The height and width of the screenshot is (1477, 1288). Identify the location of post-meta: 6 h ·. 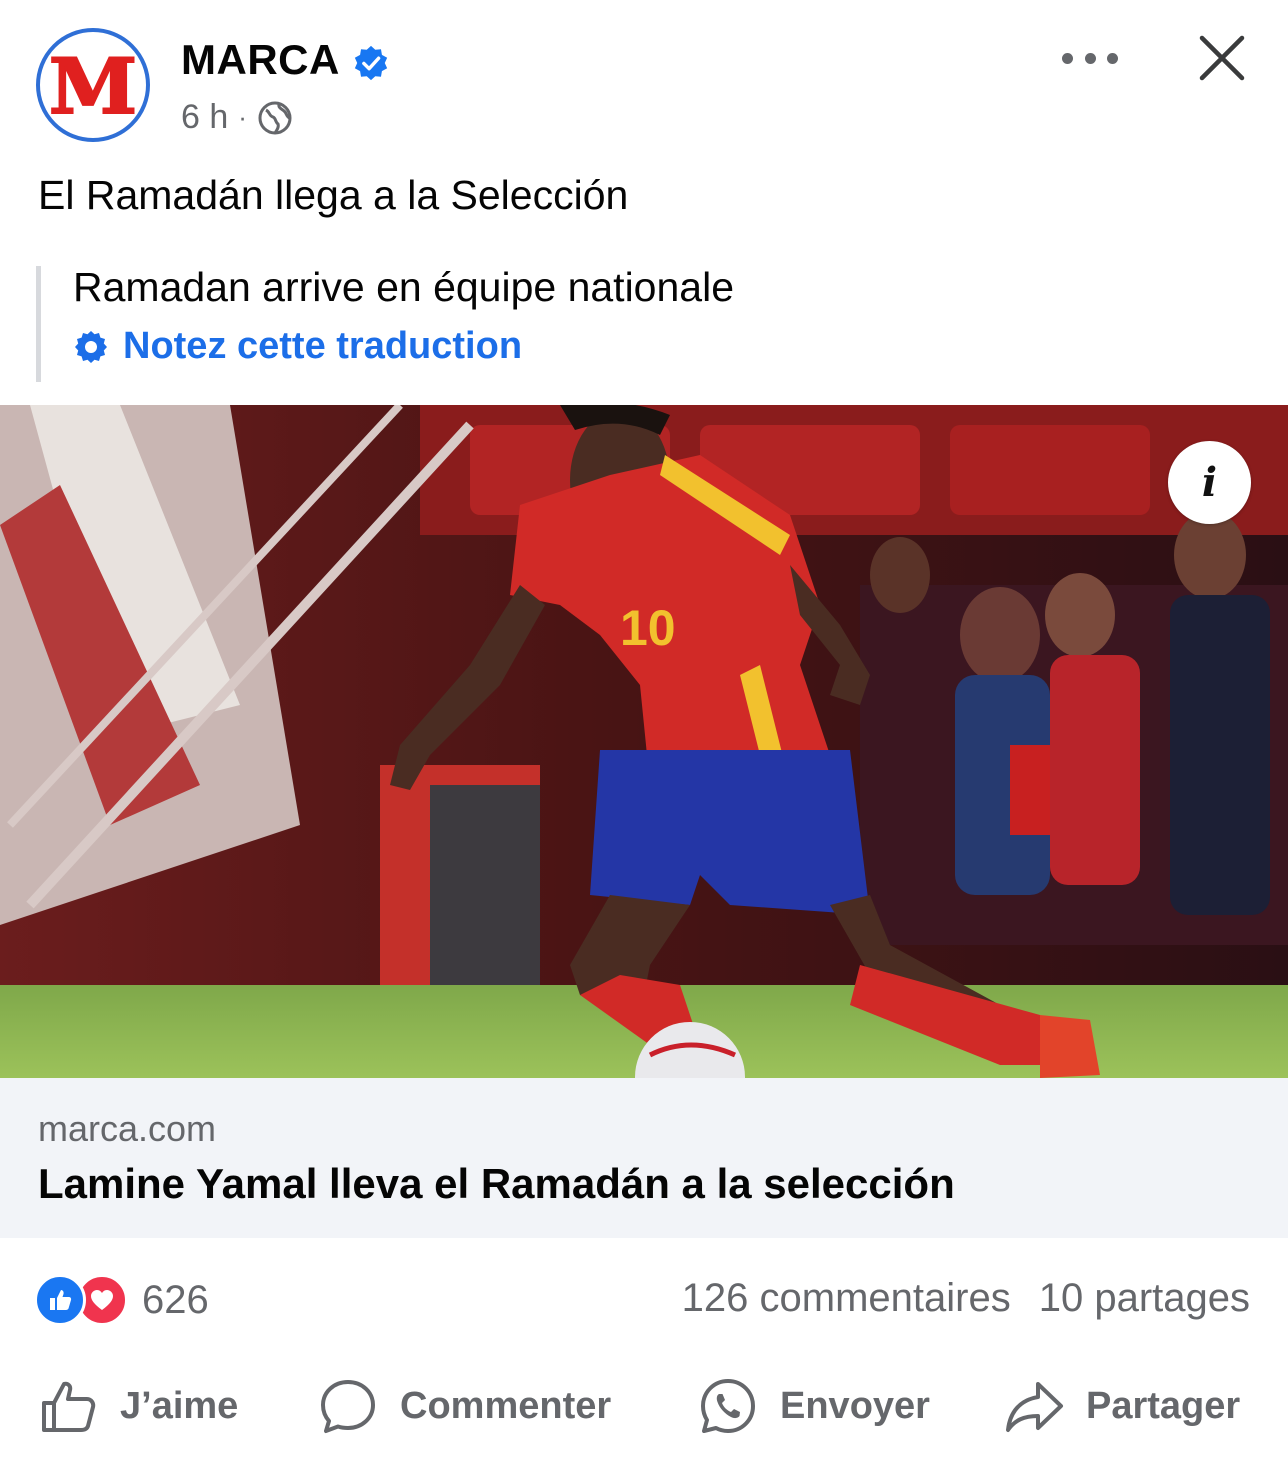
(237, 117).